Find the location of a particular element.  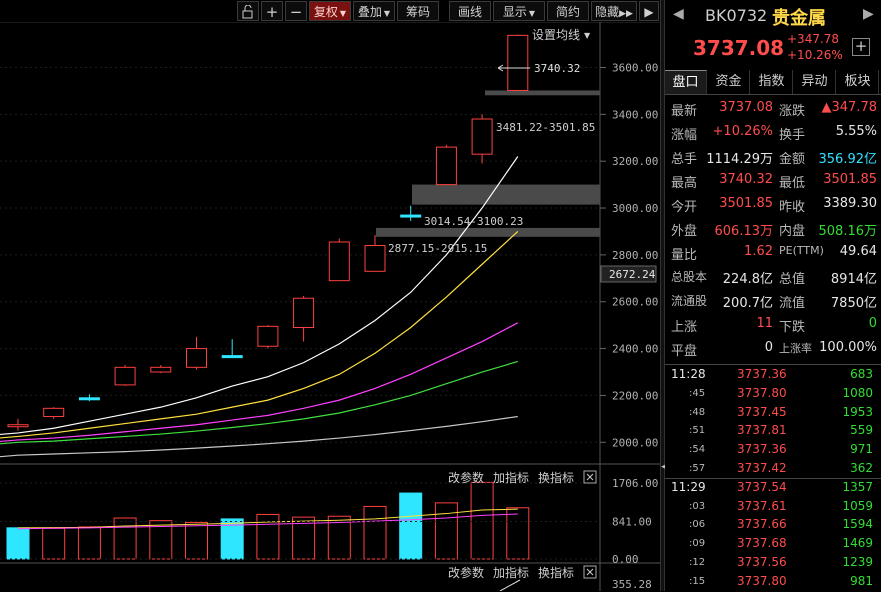

quote-row: 最新 3737.08 涨跌 ▲347.78 is located at coordinates (773, 109).